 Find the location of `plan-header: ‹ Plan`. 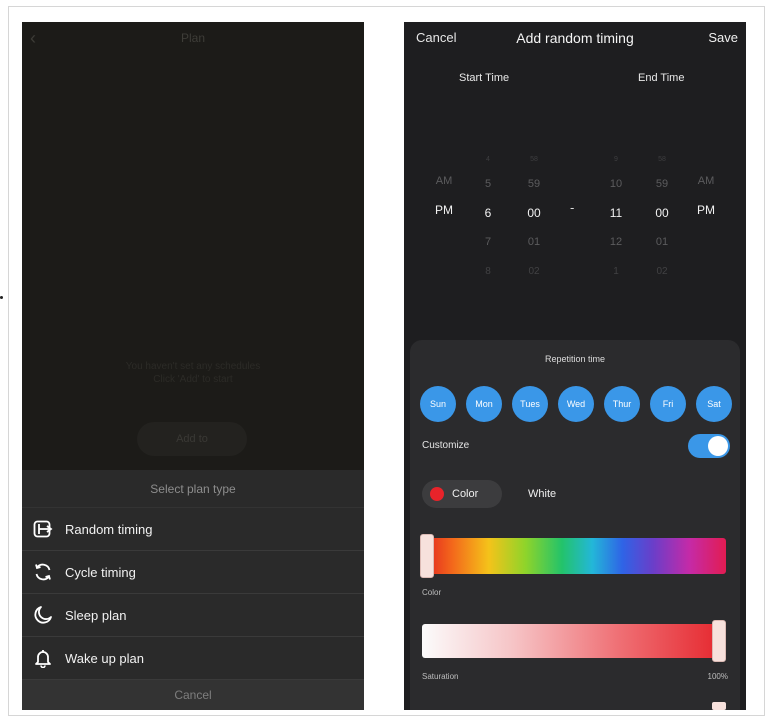

plan-header: ‹ Plan is located at coordinates (193, 39).